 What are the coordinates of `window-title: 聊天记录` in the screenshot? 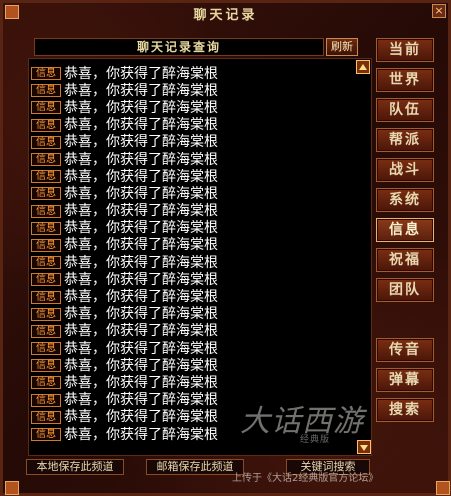 It's located at (225, 15).